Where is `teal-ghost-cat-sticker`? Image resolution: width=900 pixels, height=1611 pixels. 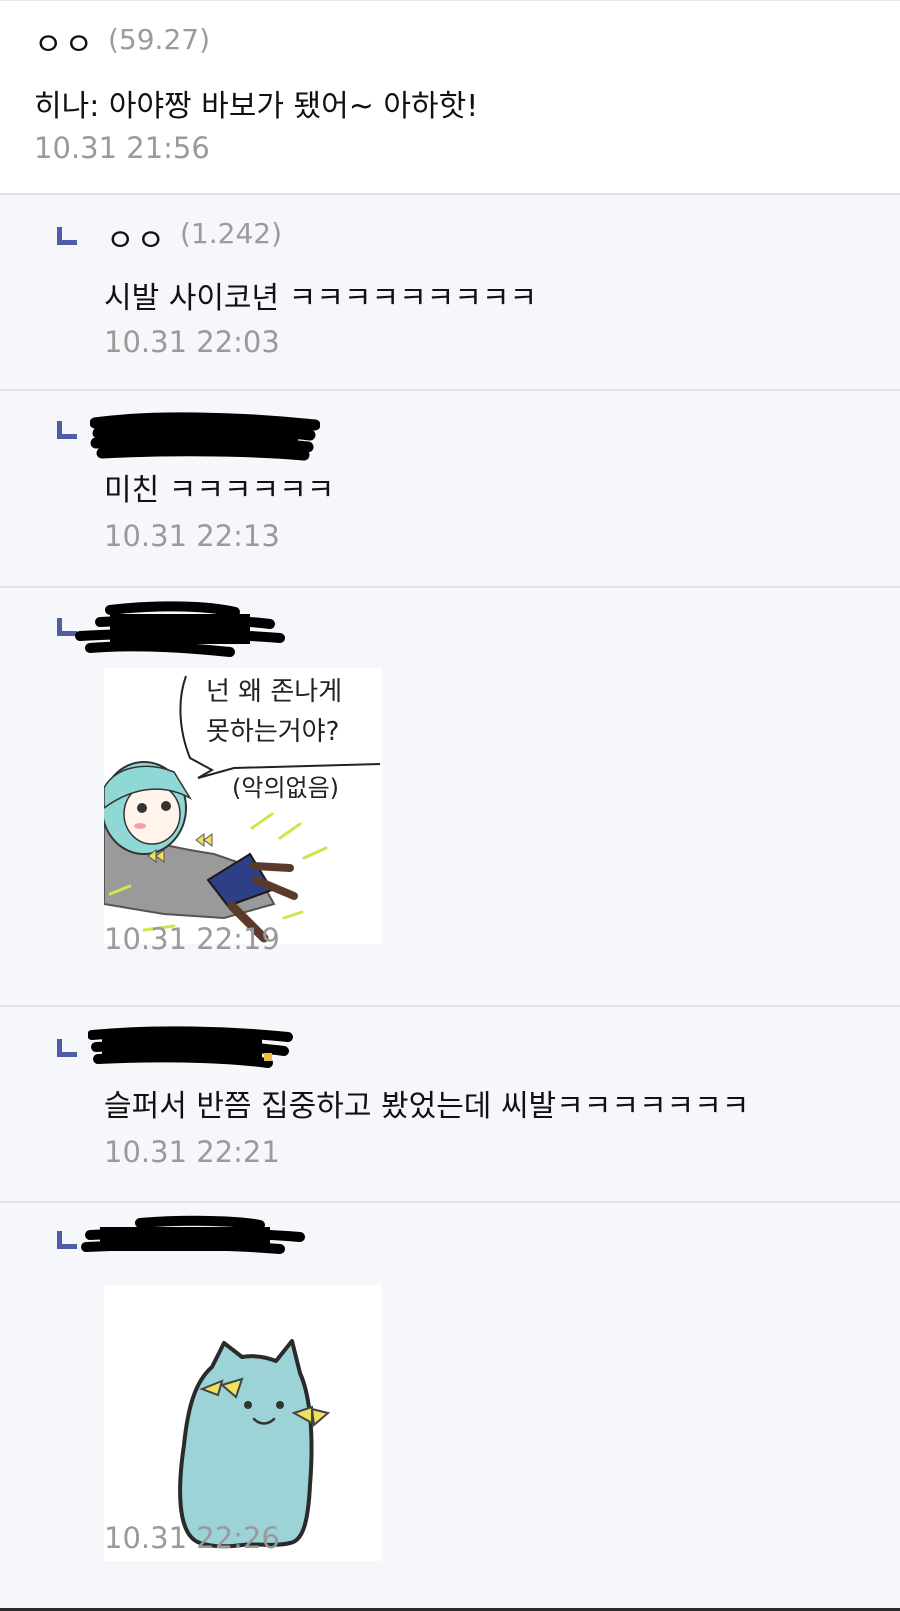
teal-ghost-cat-sticker is located at coordinates (243, 1423).